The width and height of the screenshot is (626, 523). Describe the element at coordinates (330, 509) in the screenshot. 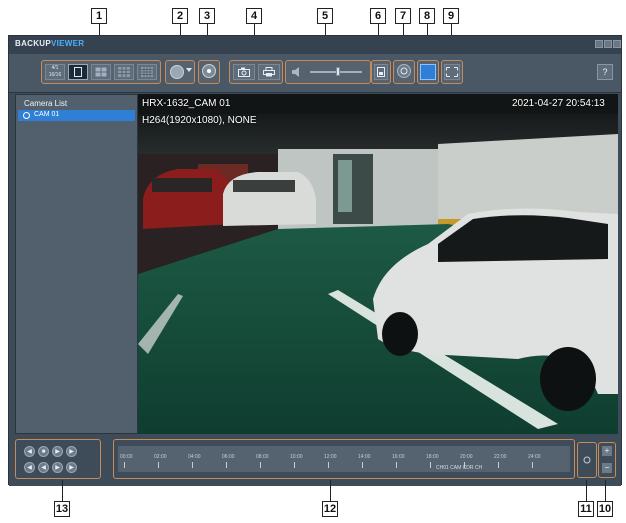

I see `callout-12: 12` at that location.